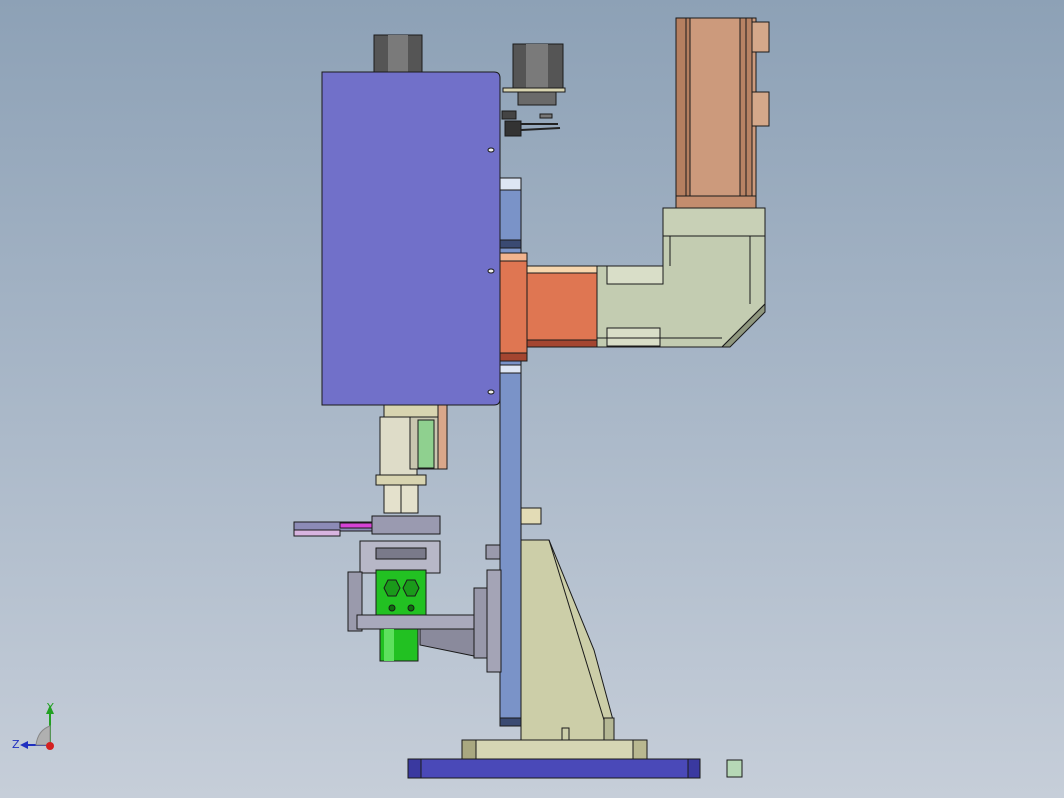  I want to click on orange-arm, so click(548, 307).